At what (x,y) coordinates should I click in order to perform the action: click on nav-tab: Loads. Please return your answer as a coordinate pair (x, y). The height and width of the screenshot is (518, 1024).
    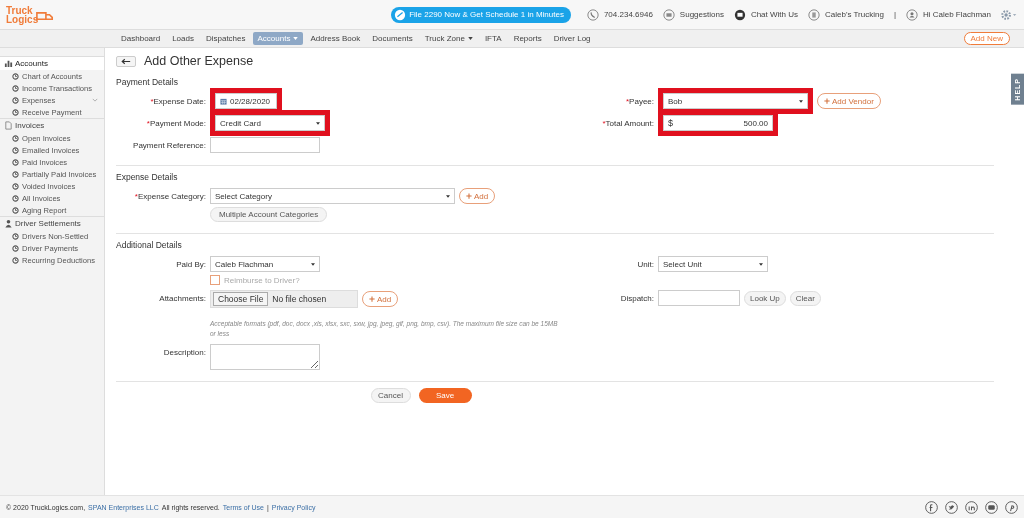
    Looking at the image, I should click on (183, 38).